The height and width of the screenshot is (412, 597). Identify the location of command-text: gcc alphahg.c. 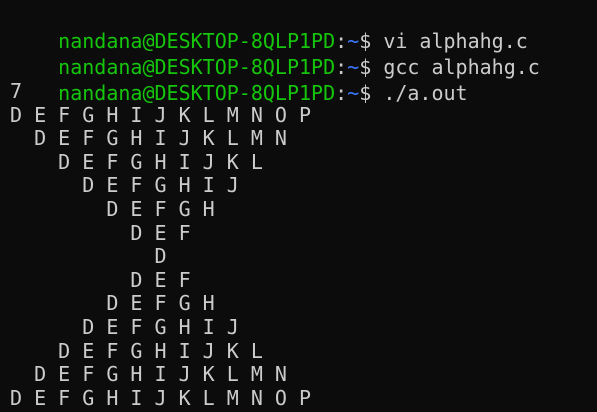
(461, 67).